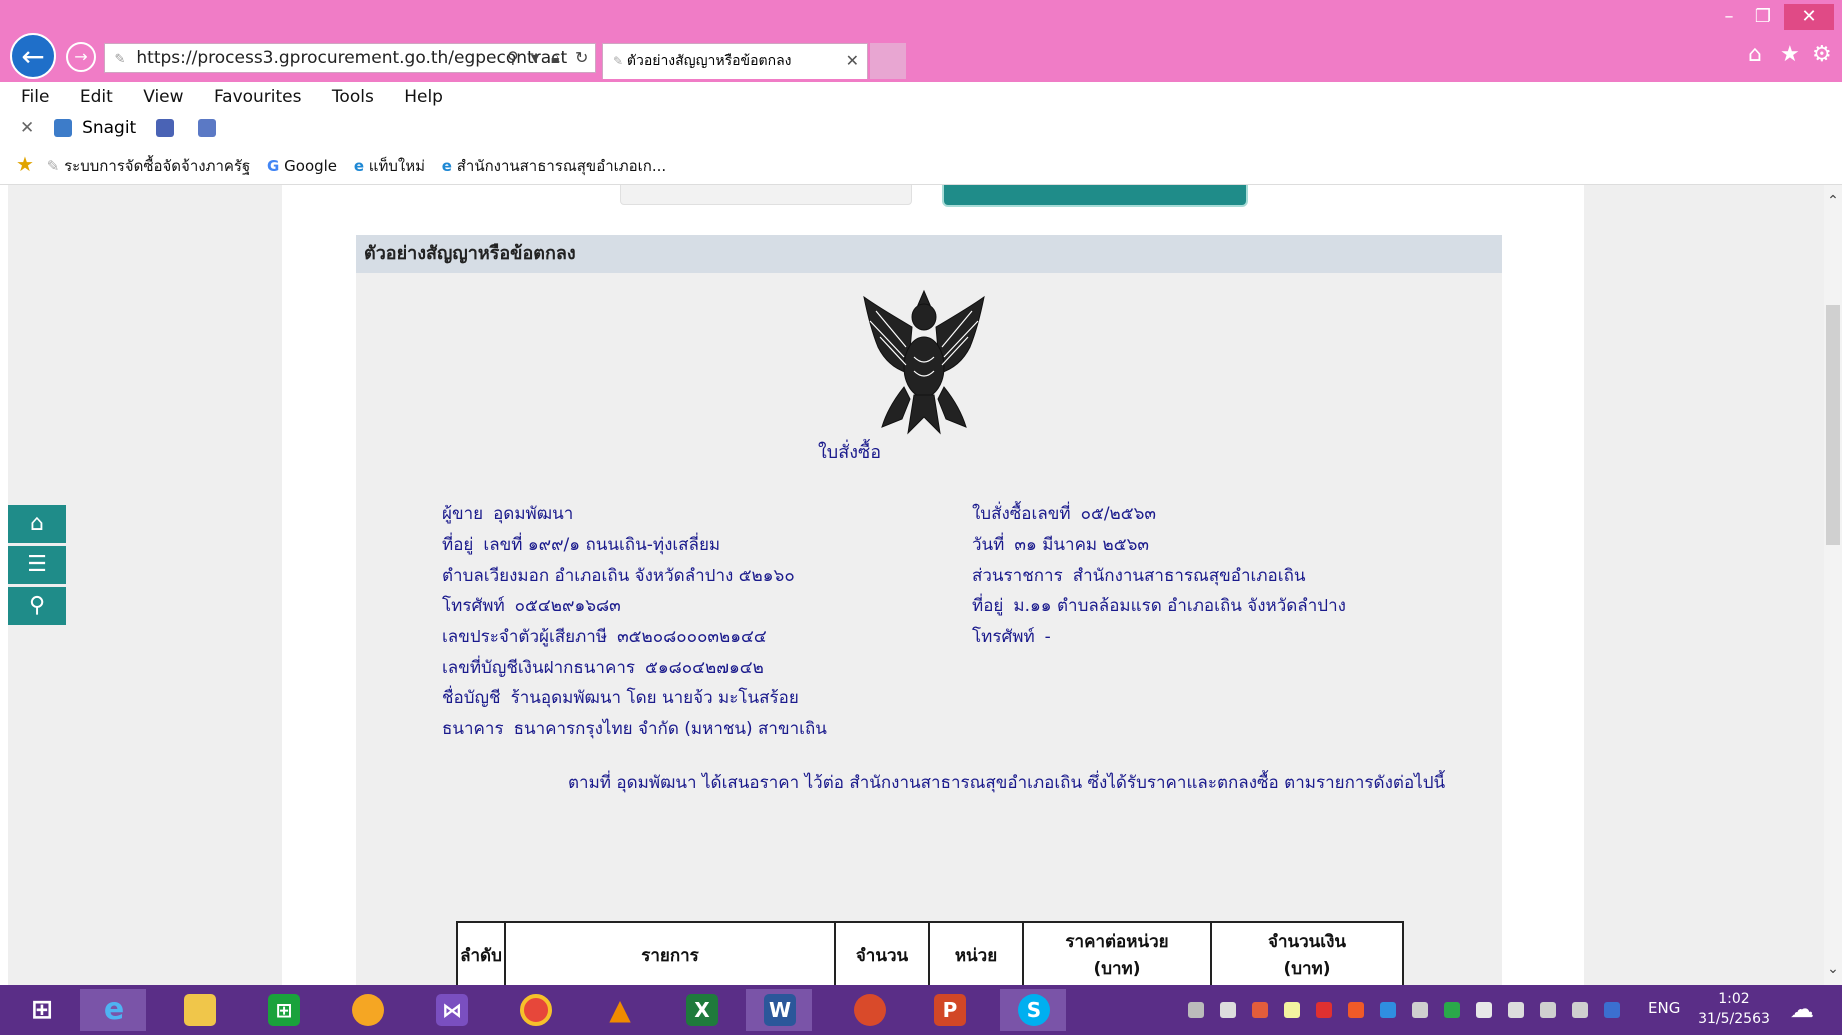 This screenshot has height=1035, width=1842. What do you see at coordinates (1729, 17) in the screenshot?
I see `minimize-icon: –` at bounding box center [1729, 17].